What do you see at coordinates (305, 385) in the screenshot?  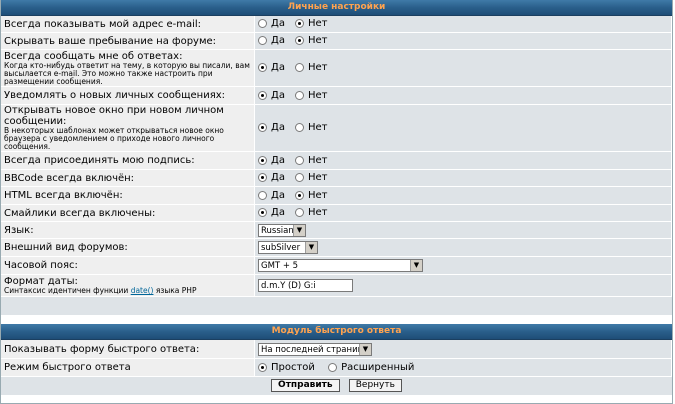 I see `submit-button: Отправить` at bounding box center [305, 385].